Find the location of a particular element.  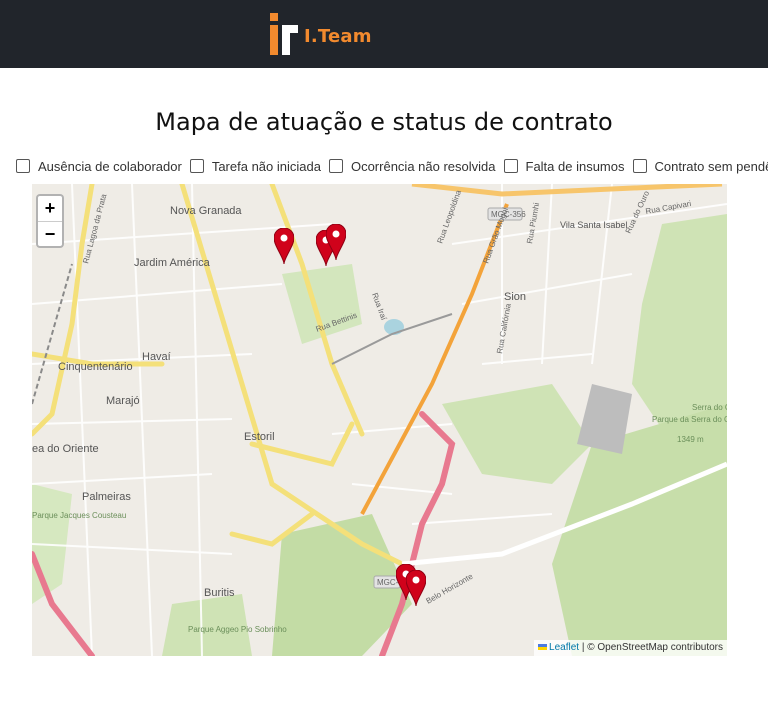

place-label: Serra do Curral is located at coordinates (709, 407).